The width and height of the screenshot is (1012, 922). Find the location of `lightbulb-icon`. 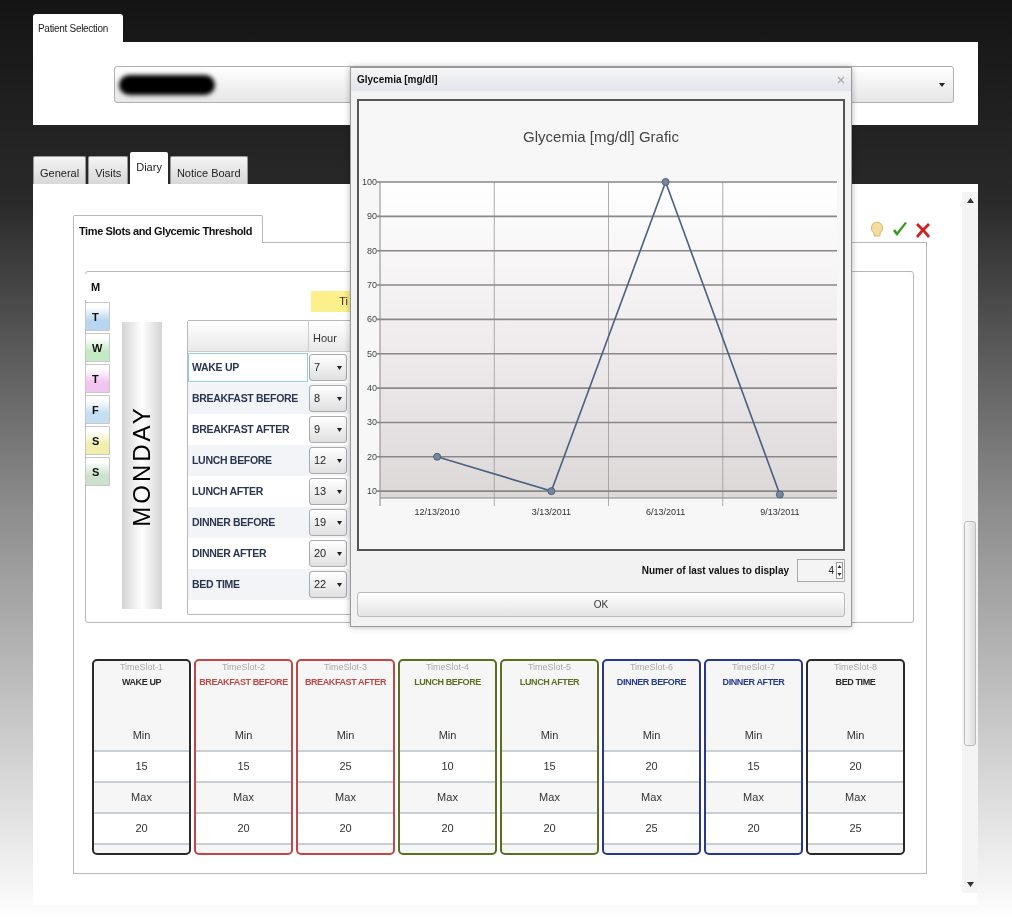

lightbulb-icon is located at coordinates (877, 229).